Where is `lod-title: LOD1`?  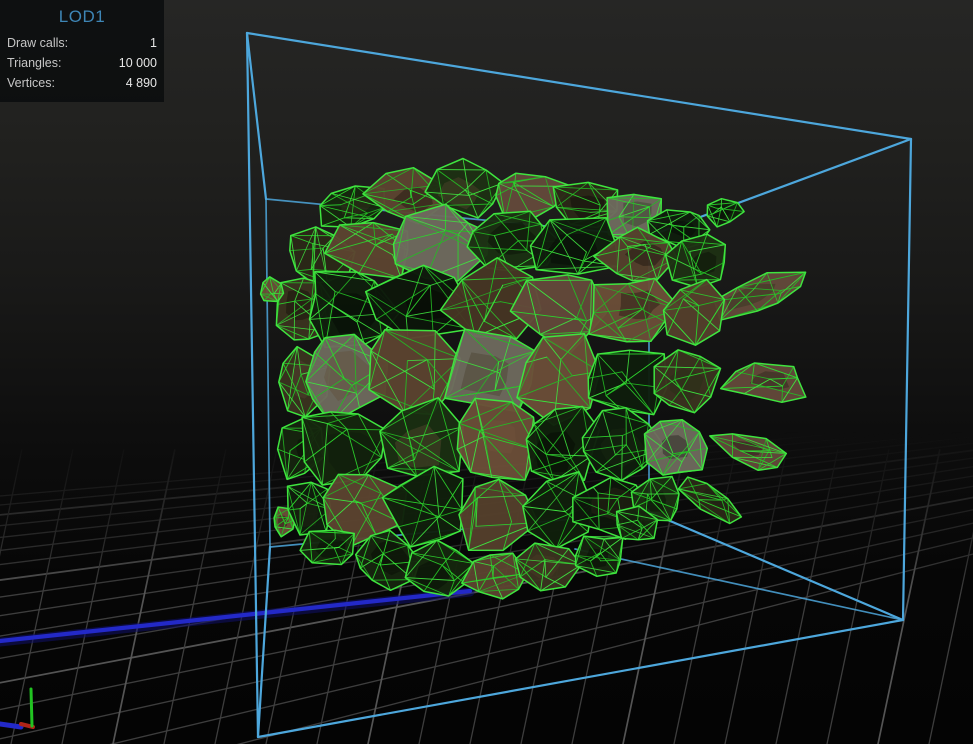 lod-title: LOD1 is located at coordinates (82, 16).